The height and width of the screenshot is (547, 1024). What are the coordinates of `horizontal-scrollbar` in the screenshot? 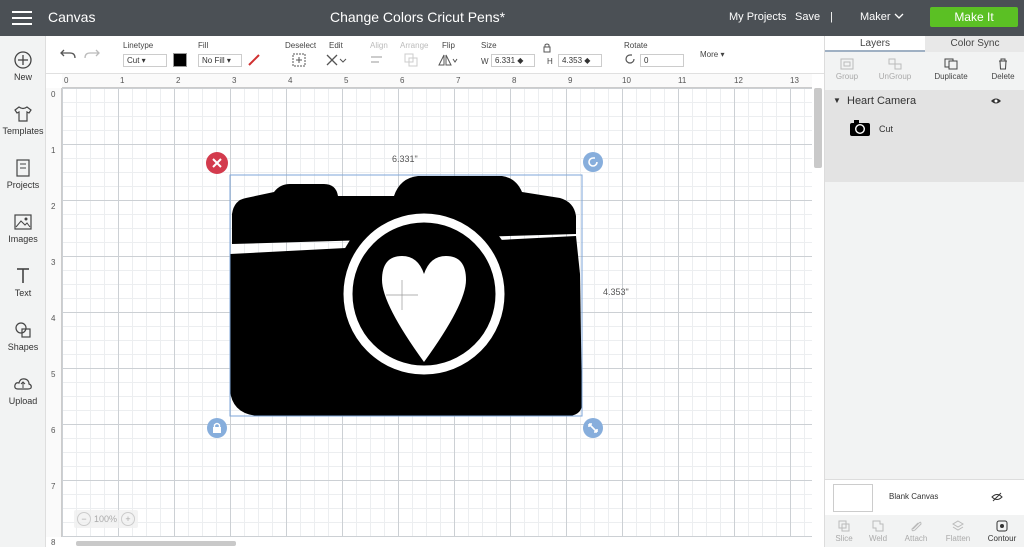 It's located at (156, 543).